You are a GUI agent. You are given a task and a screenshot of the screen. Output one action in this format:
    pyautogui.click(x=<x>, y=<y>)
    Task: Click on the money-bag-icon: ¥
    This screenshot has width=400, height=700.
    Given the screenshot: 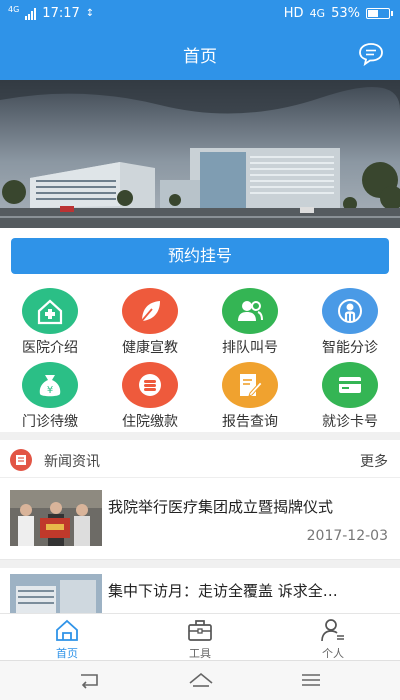 What is the action you would take?
    pyautogui.click(x=50, y=385)
    